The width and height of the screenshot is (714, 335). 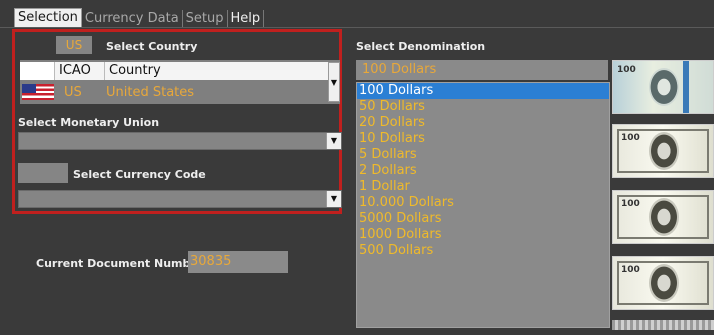 I want to click on list-item: 10 Dollars, so click(x=483, y=139).